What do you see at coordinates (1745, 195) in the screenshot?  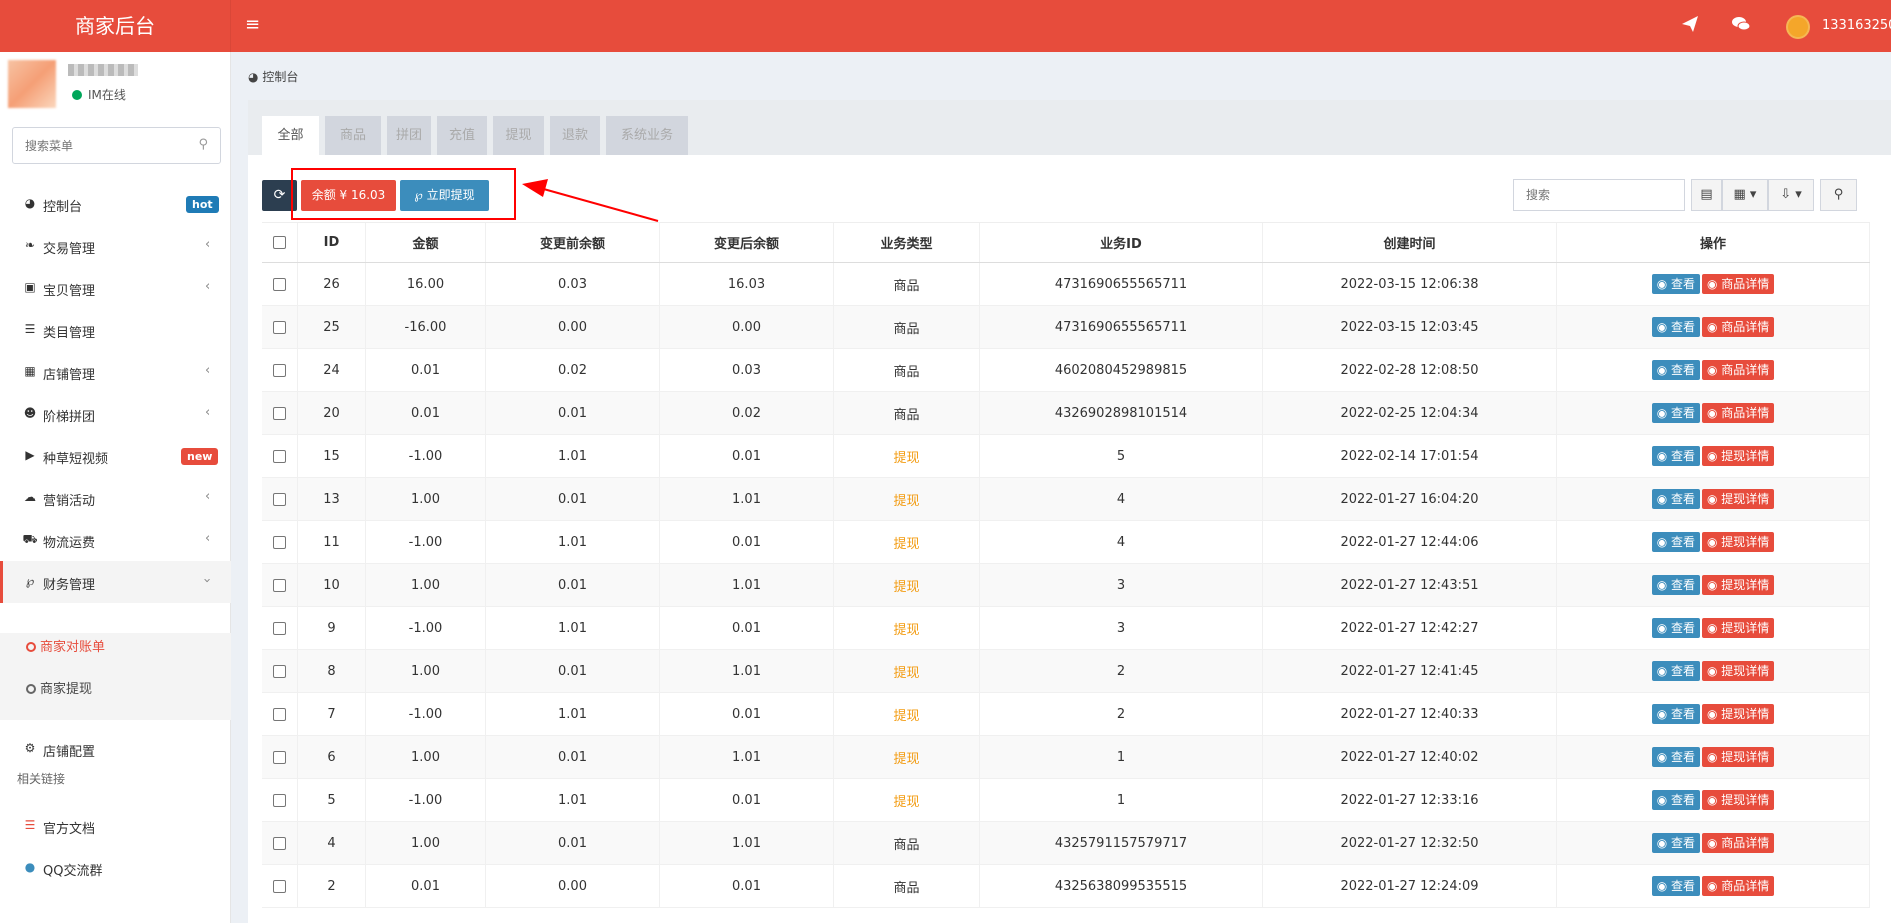 I see `columns-button: ▦ ▾` at bounding box center [1745, 195].